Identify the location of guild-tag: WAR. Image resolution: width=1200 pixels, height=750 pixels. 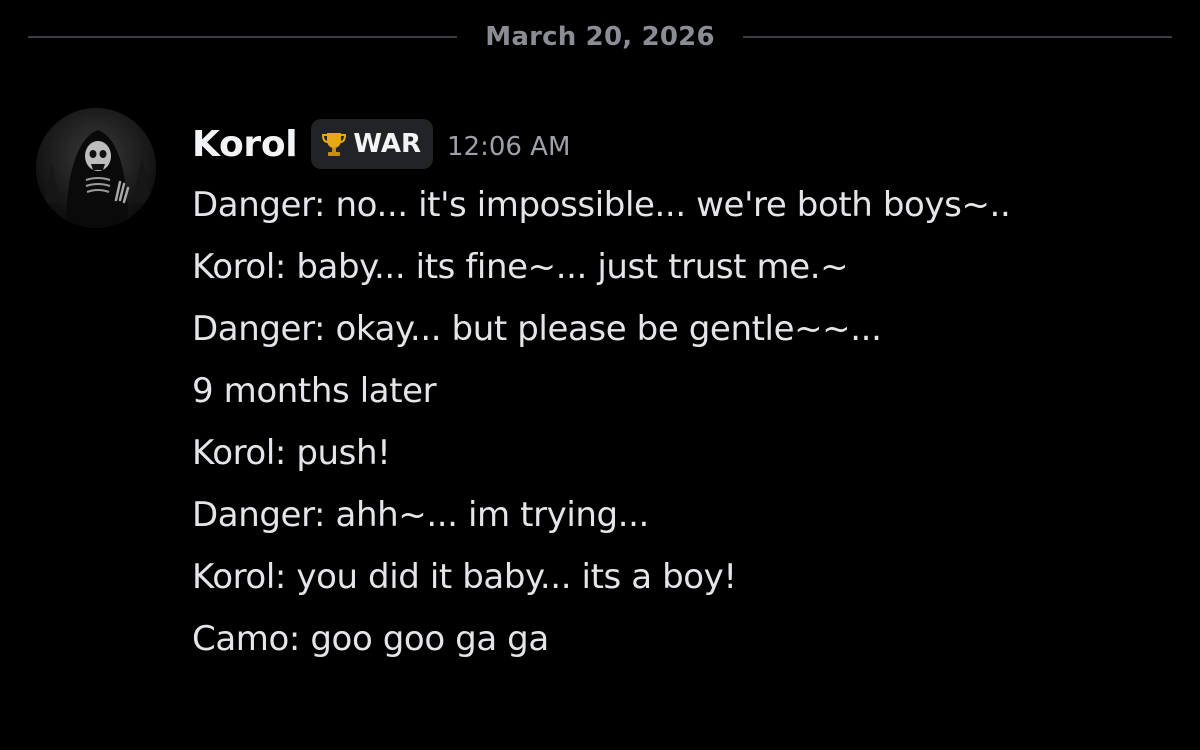
(372, 144).